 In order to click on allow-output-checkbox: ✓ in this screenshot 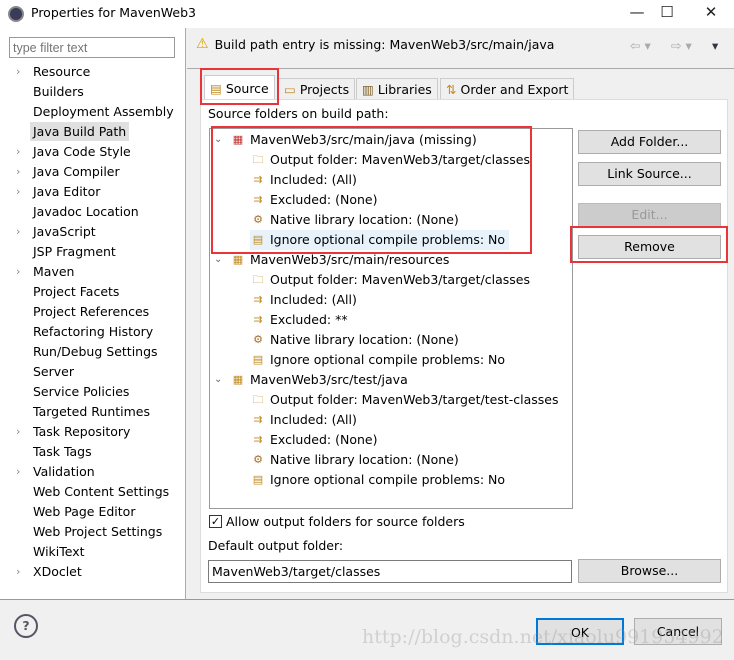, I will do `click(215, 521)`.